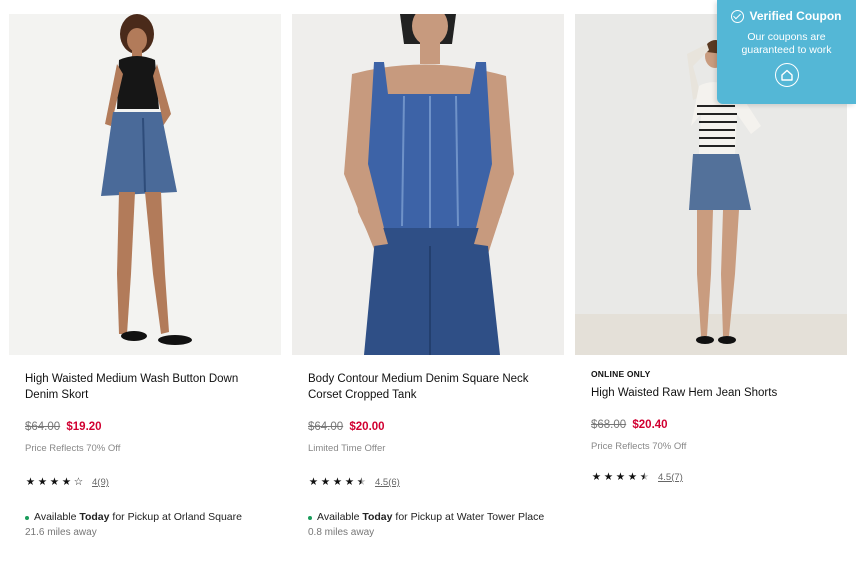  I want to click on rating-stars: ★ ★ ★ ★ ☆, so click(54, 482).